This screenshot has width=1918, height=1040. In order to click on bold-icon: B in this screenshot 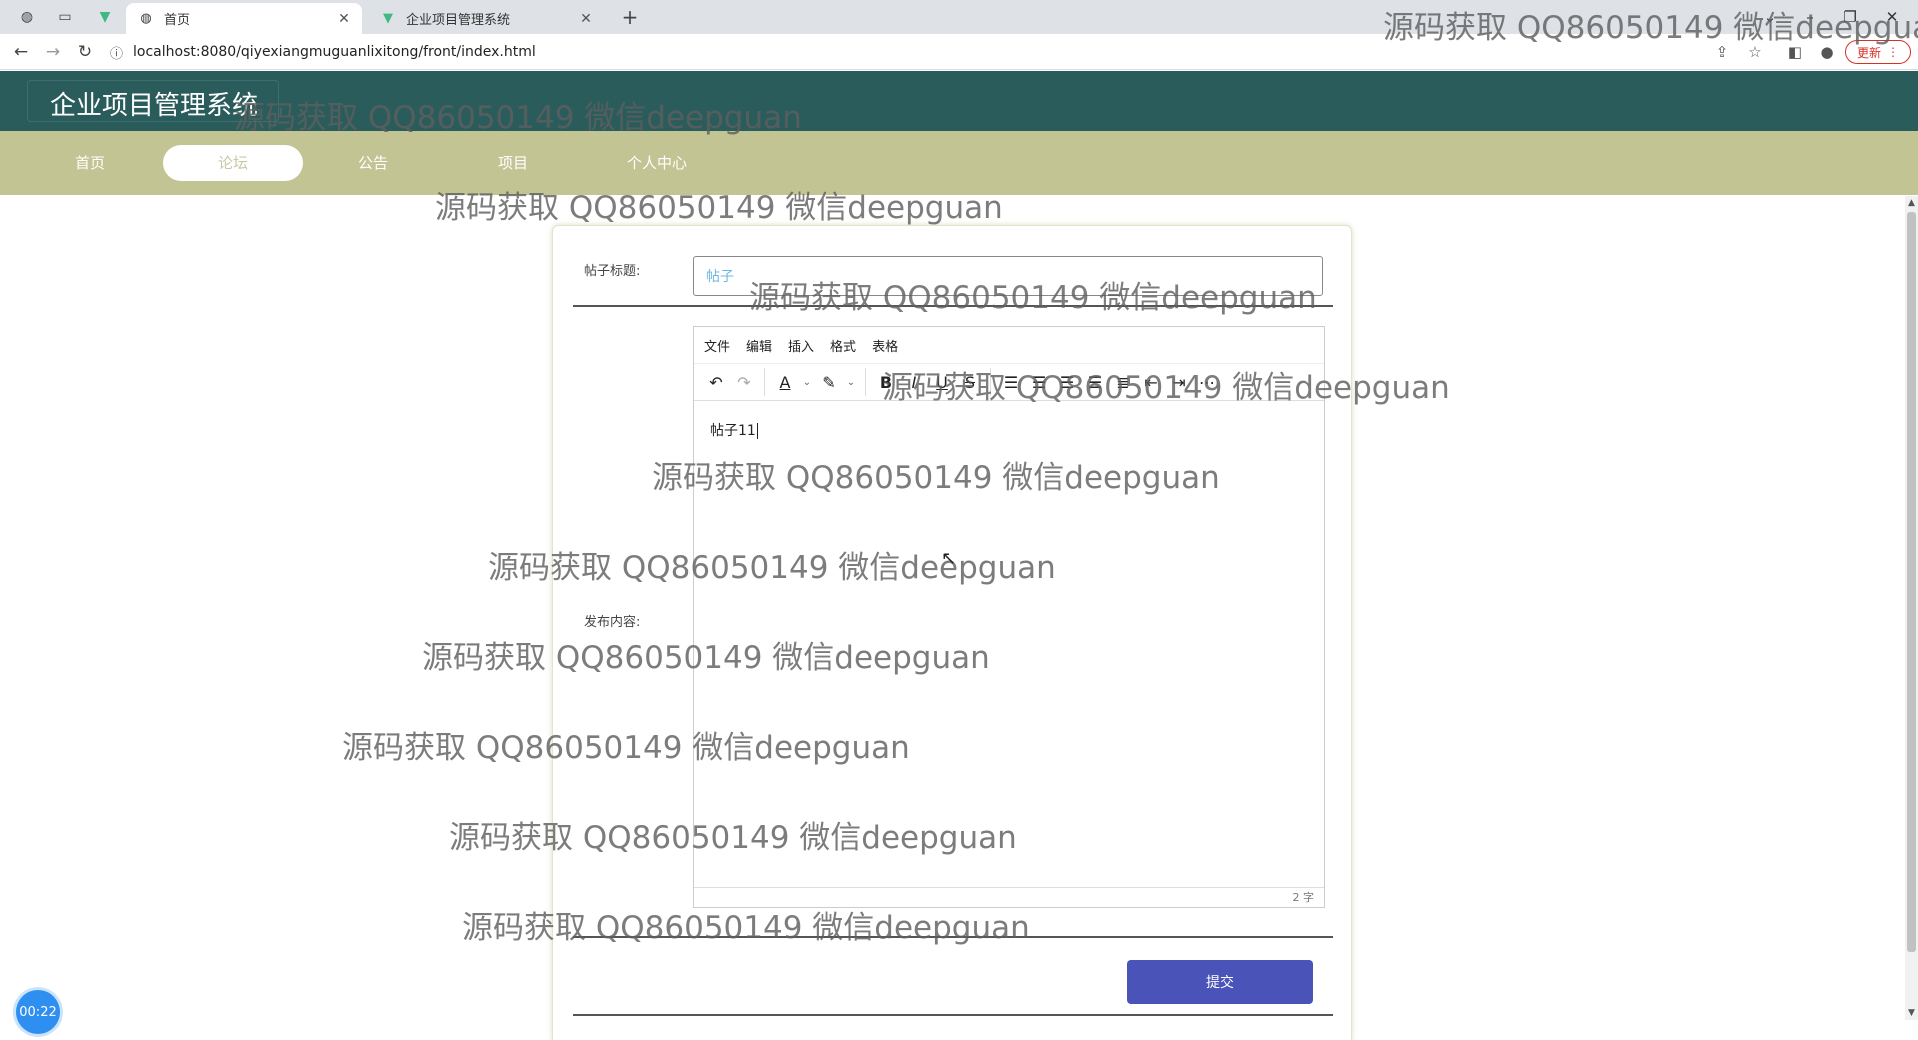, I will do `click(886, 382)`.